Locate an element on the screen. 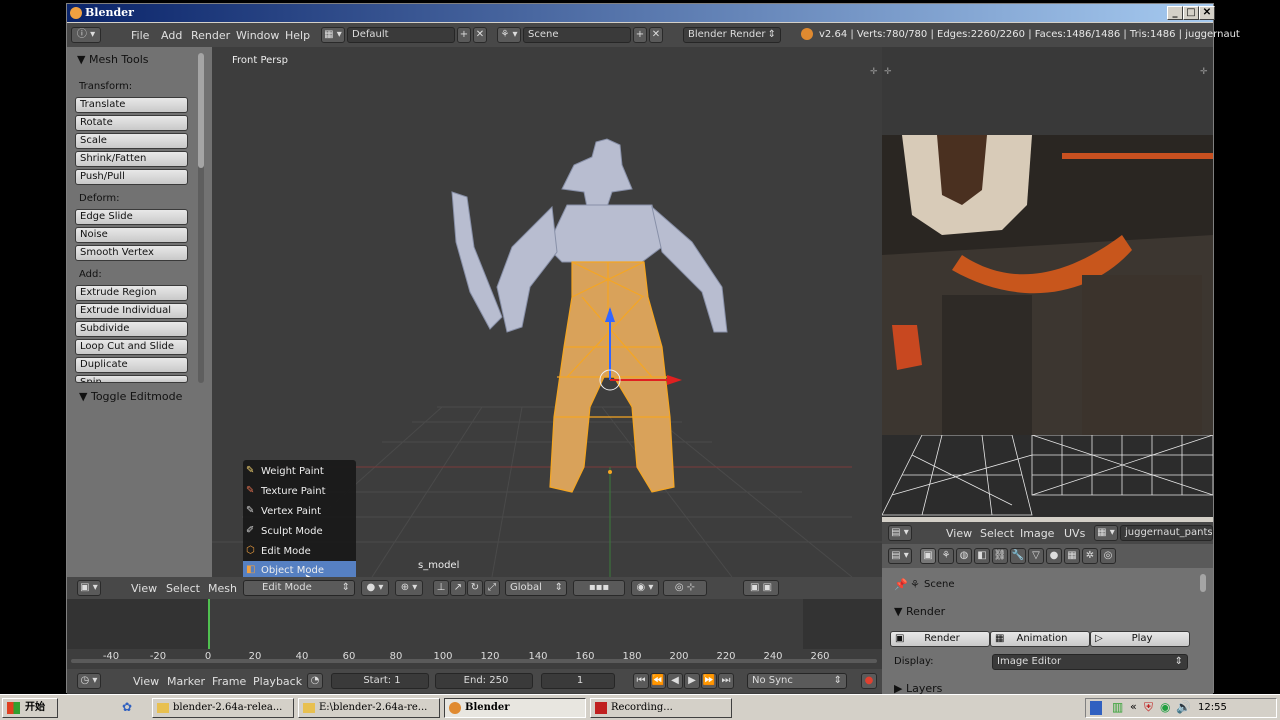  volume-icon: 🔊 is located at coordinates (1183, 707).